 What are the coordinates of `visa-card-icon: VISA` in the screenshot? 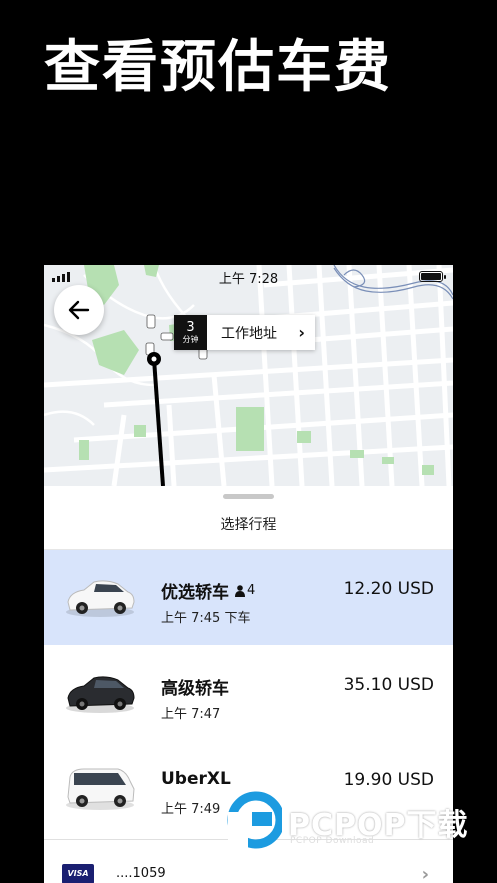 It's located at (78, 873).